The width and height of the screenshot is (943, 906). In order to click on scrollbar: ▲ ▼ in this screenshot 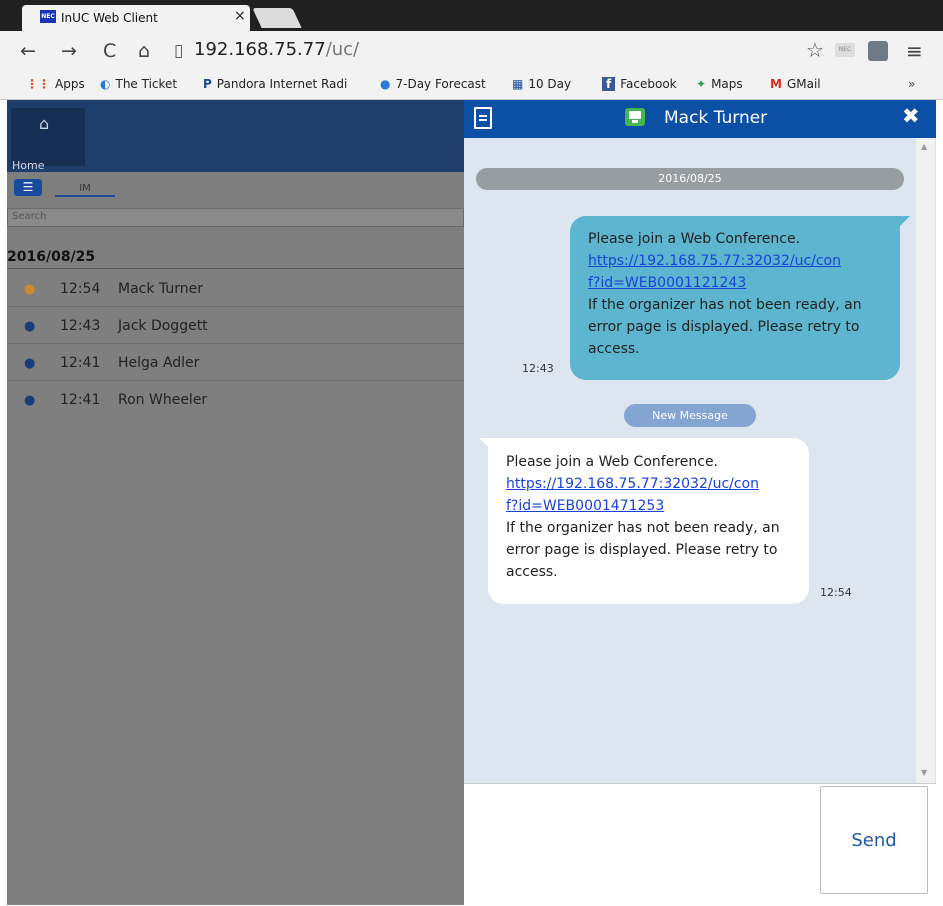, I will do `click(925, 460)`.